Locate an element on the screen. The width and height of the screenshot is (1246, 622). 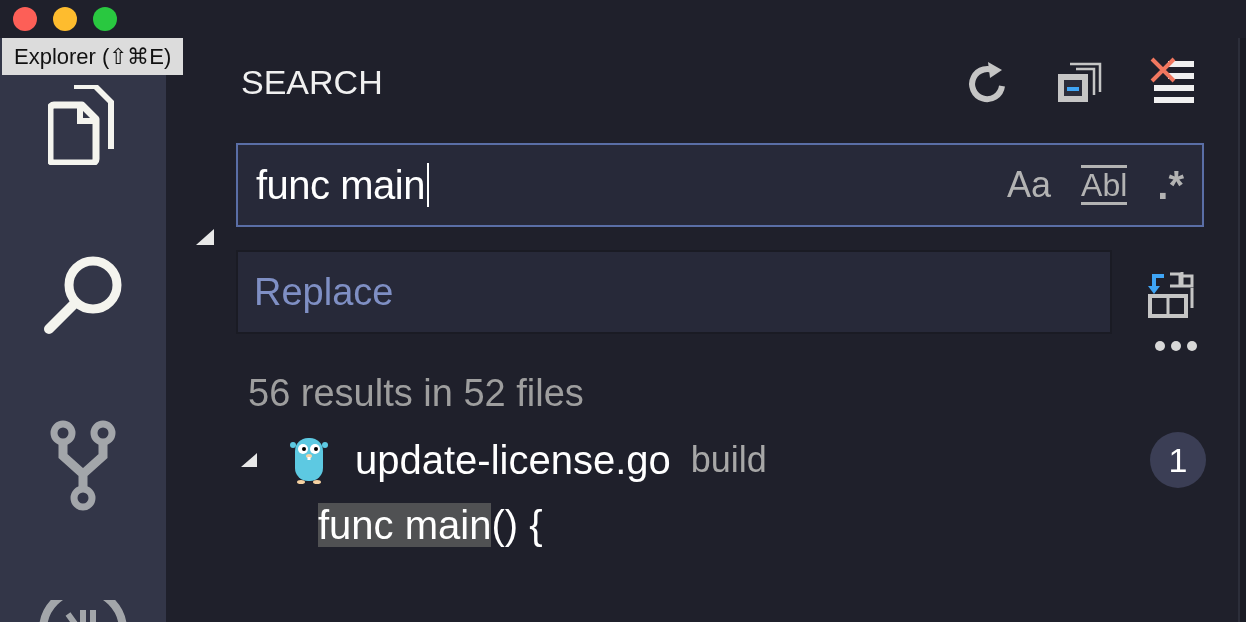
refresh-icon is located at coordinates (987, 82).